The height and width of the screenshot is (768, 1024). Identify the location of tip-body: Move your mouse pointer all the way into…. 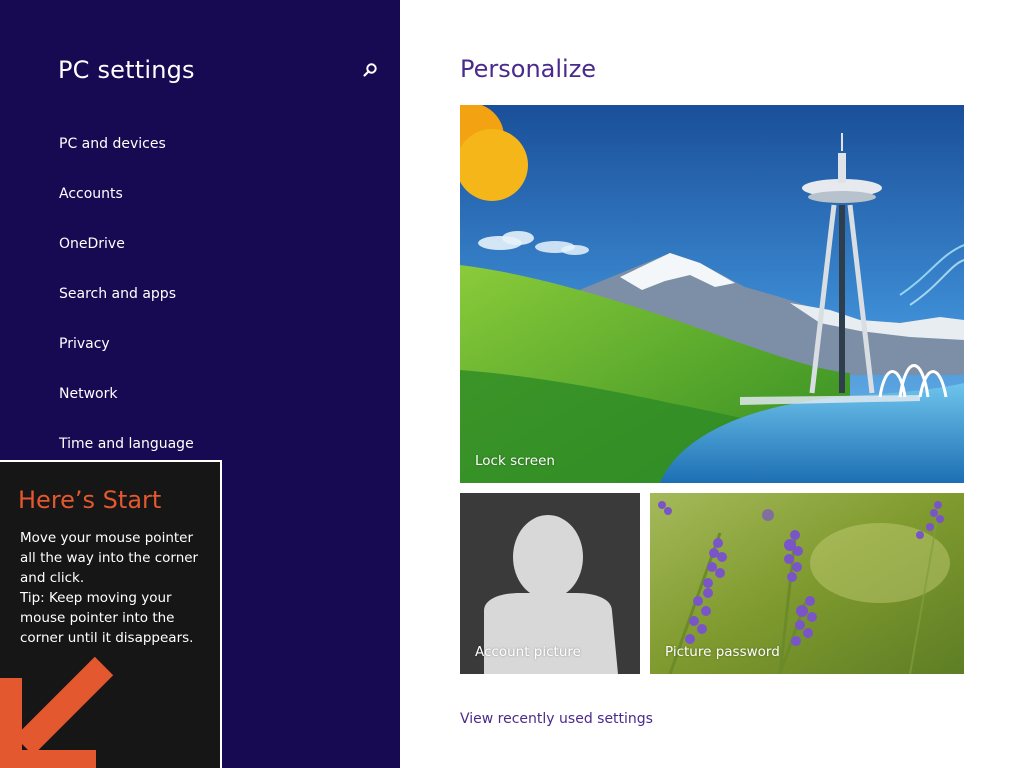
(115, 588).